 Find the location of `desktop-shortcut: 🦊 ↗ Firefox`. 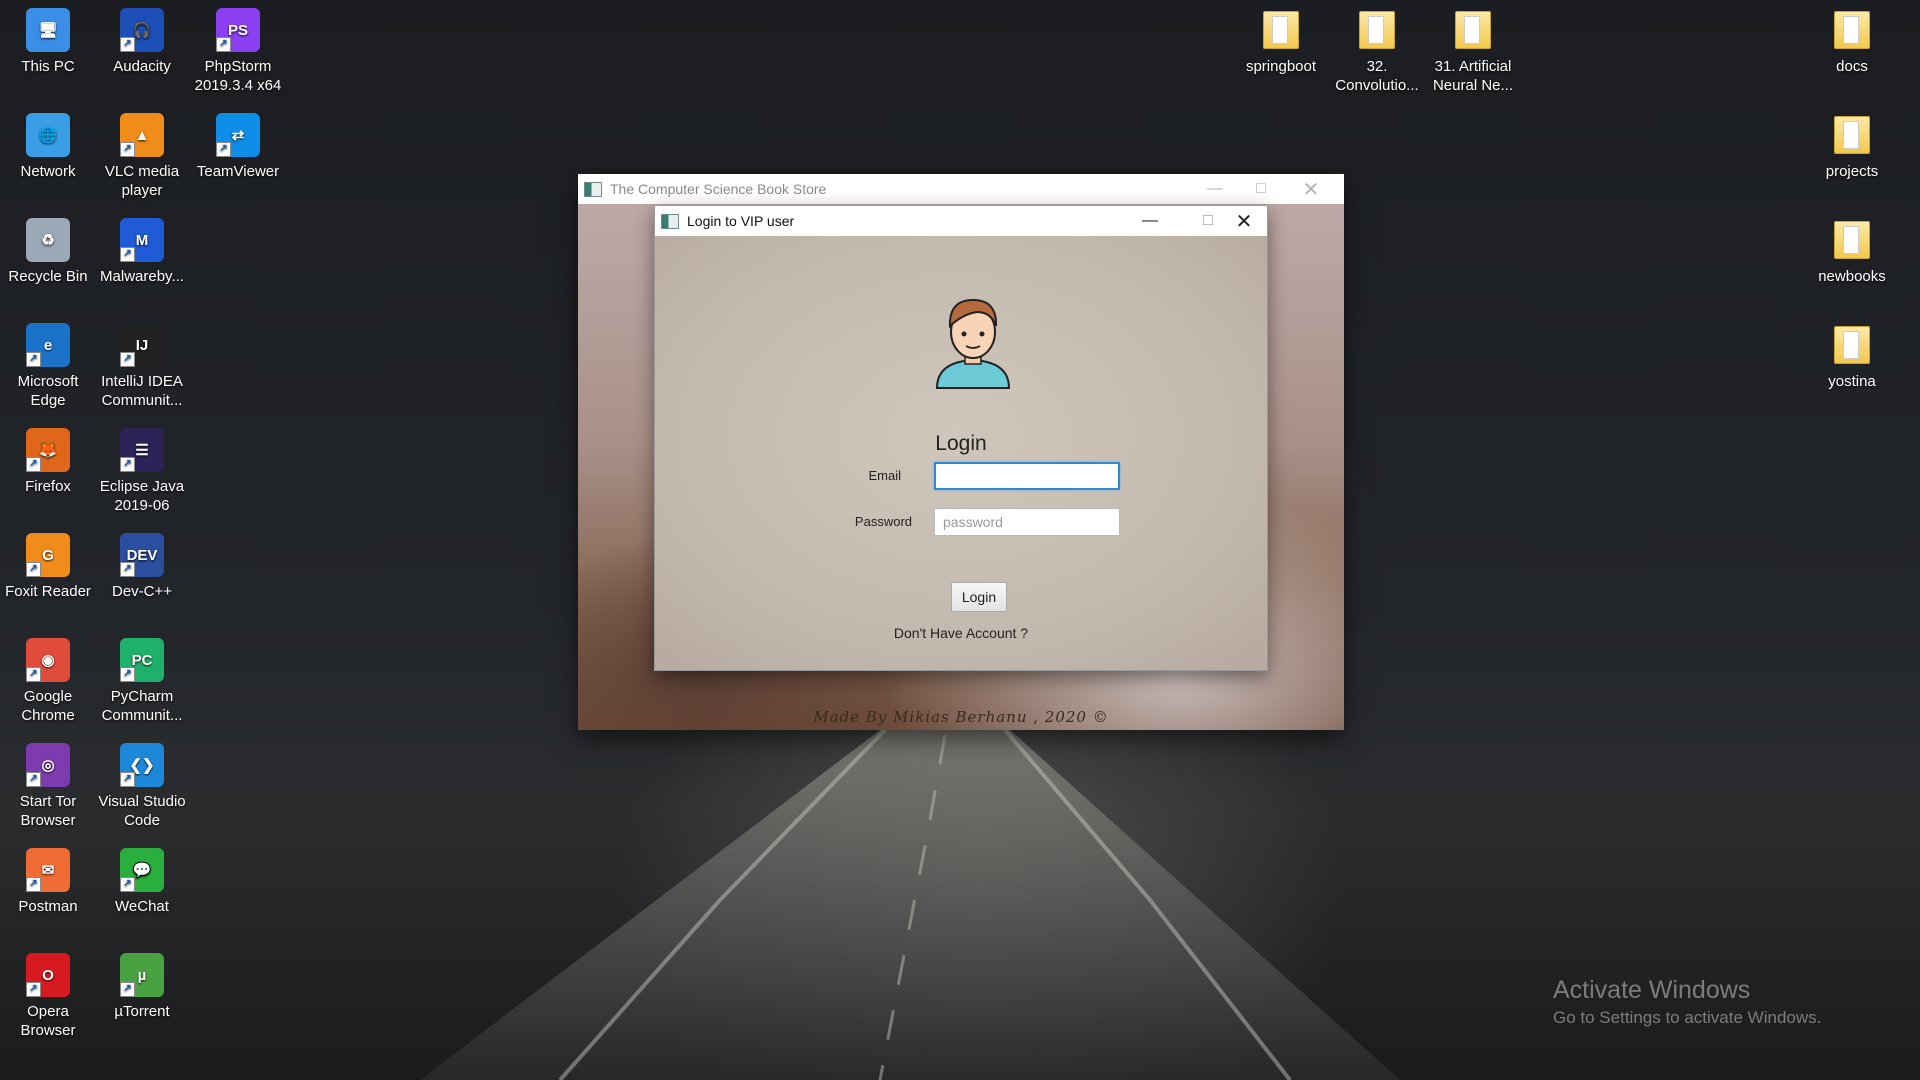

desktop-shortcut: 🦊 ↗ Firefox is located at coordinates (48, 474).